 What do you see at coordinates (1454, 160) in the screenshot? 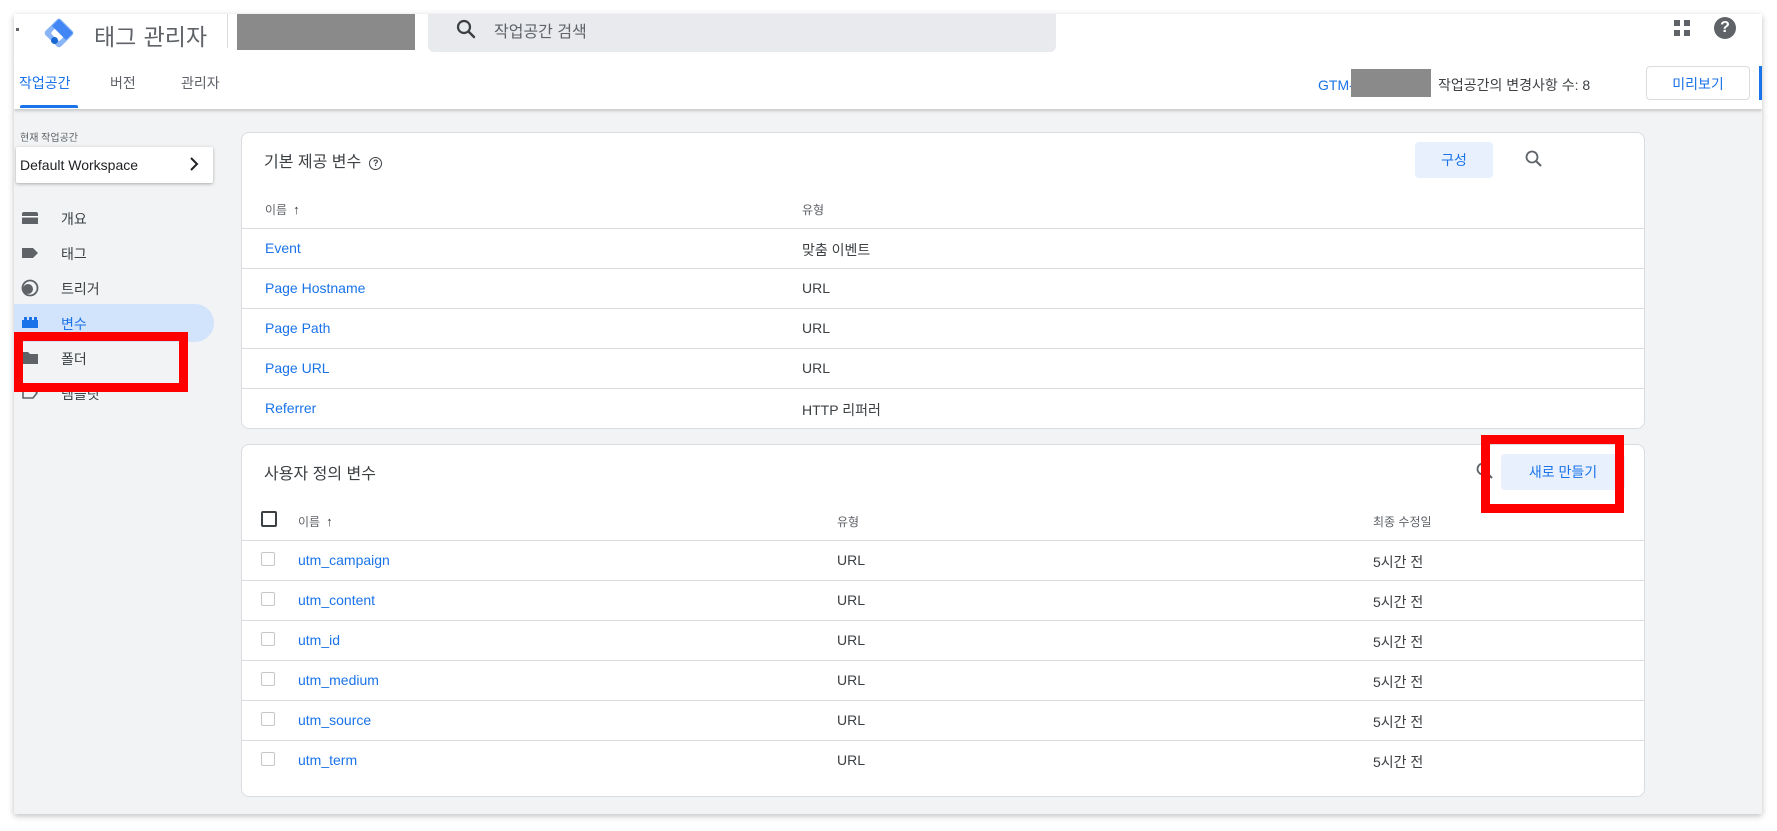
I see `configure-button: 구성` at bounding box center [1454, 160].